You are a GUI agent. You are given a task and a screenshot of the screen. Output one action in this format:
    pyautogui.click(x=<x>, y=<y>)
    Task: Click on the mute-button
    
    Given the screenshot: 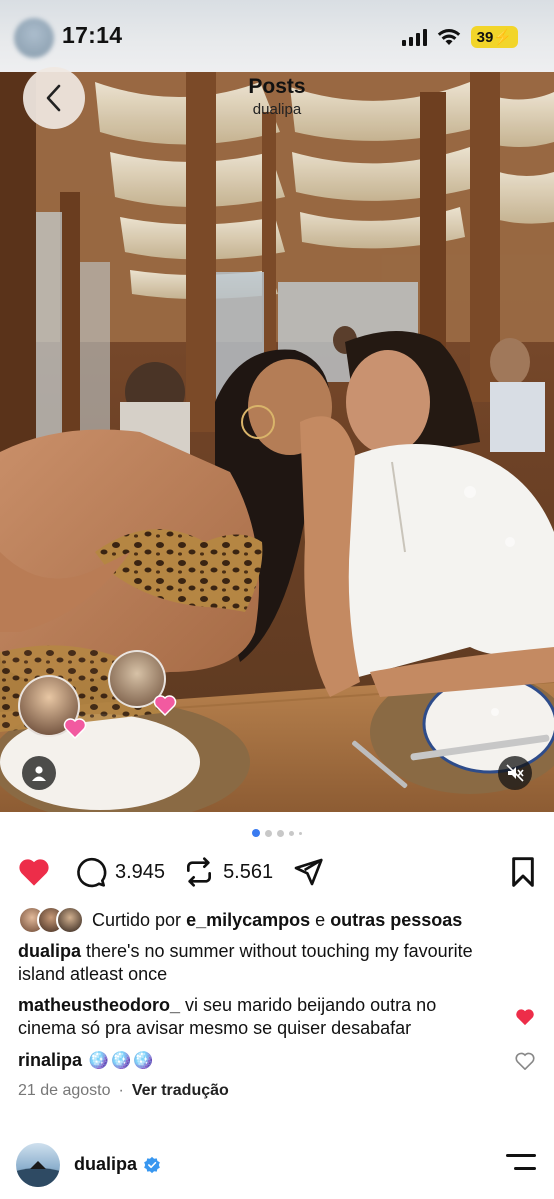 What is the action you would take?
    pyautogui.click(x=515, y=773)
    